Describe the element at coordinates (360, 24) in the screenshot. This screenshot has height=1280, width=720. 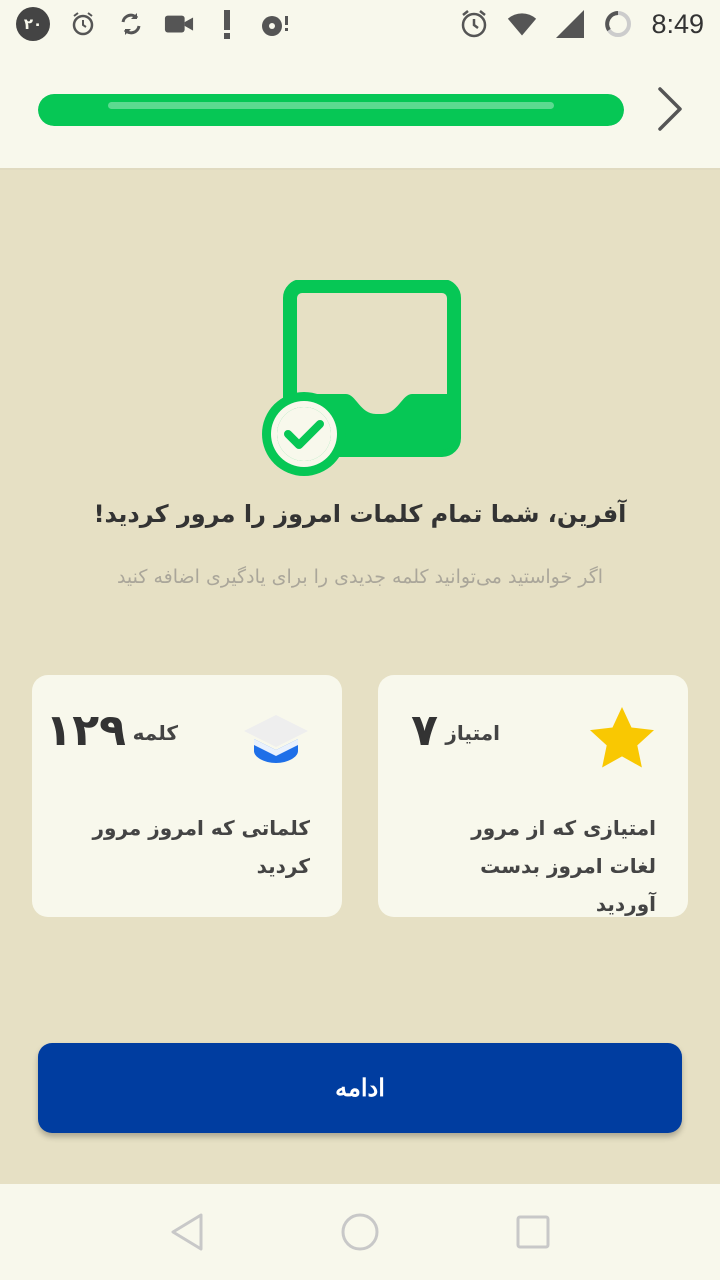
I see `status-bar: ۲۰ 8:49` at that location.